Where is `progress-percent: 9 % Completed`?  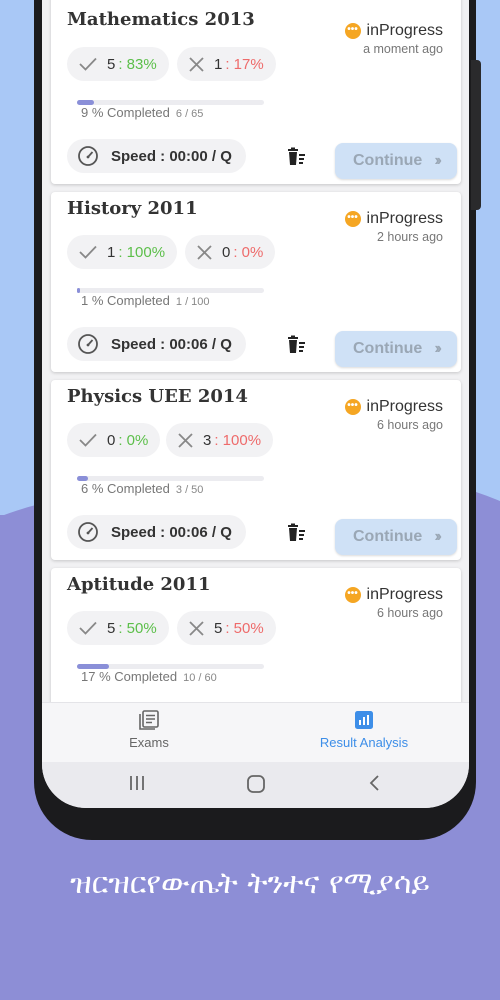 progress-percent: 9 % Completed is located at coordinates (125, 112).